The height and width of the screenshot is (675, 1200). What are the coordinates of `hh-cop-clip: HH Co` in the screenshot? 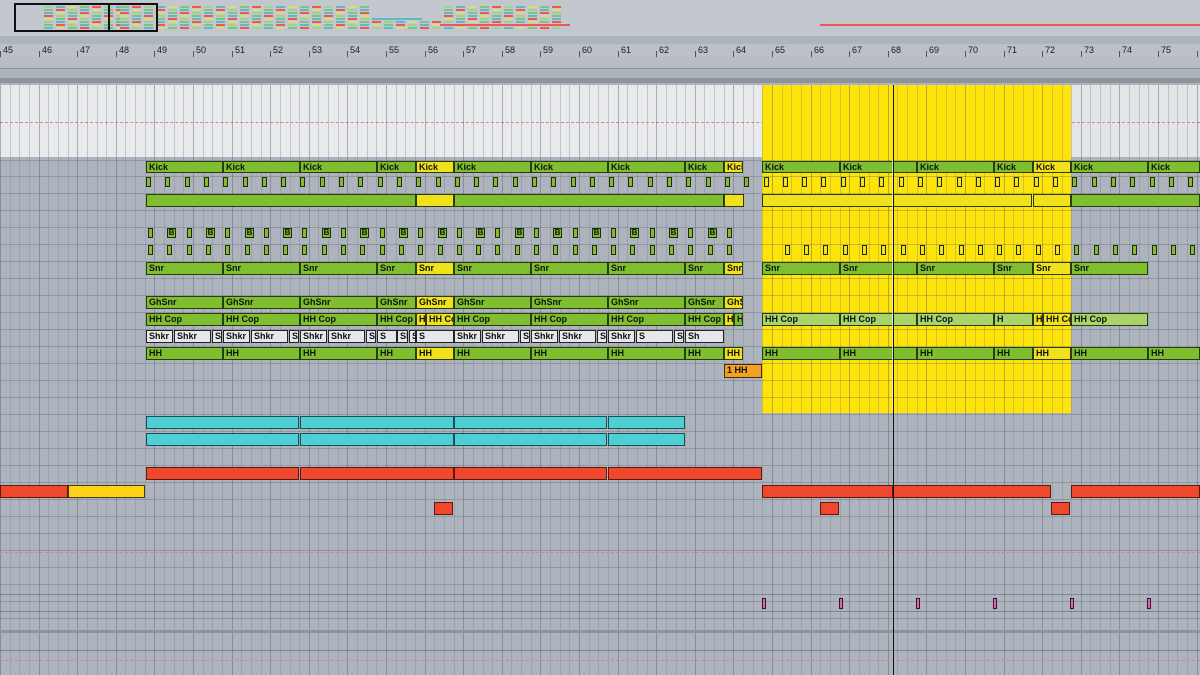 It's located at (440, 319).